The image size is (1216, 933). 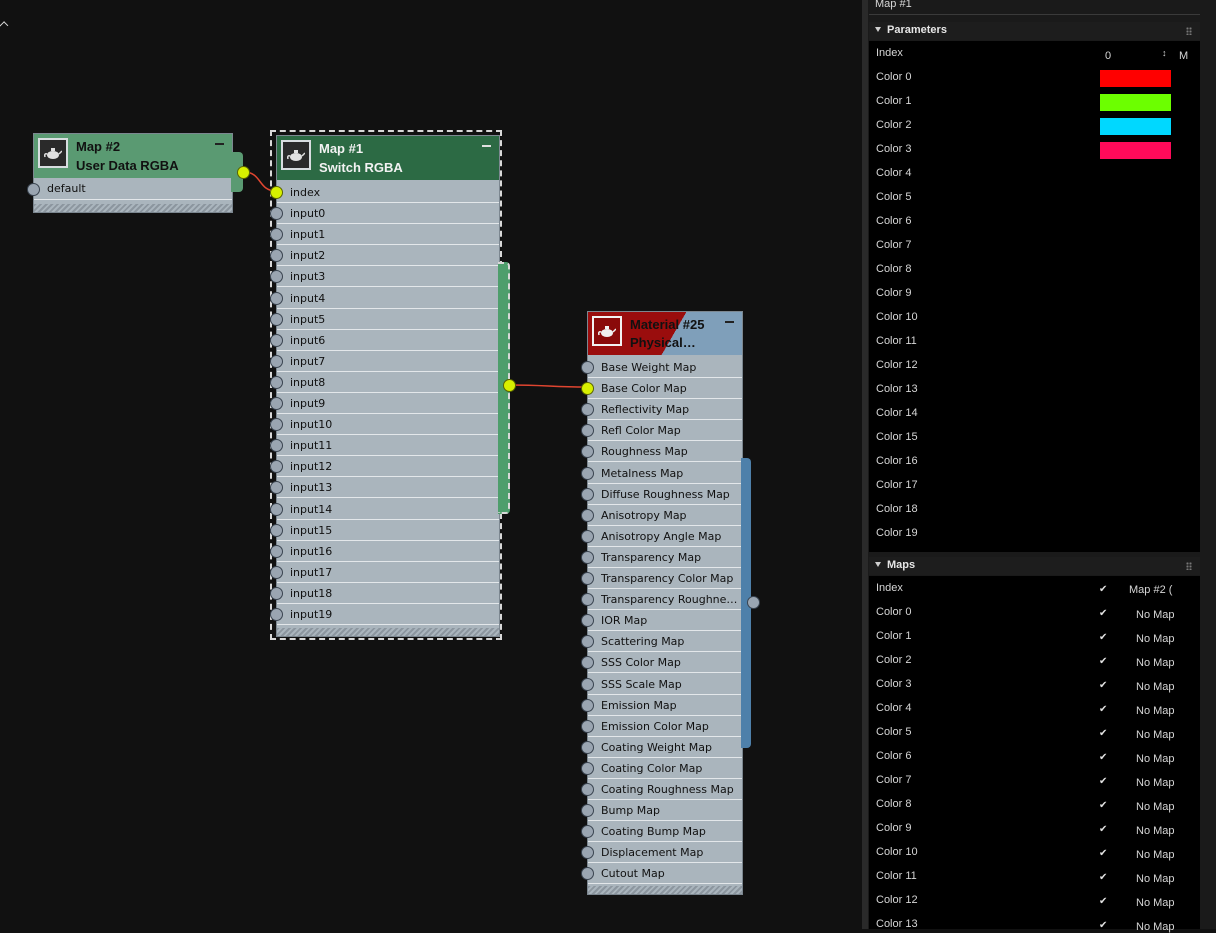 I want to click on map-button-index: Map #2 (, so click(x=1150, y=590).